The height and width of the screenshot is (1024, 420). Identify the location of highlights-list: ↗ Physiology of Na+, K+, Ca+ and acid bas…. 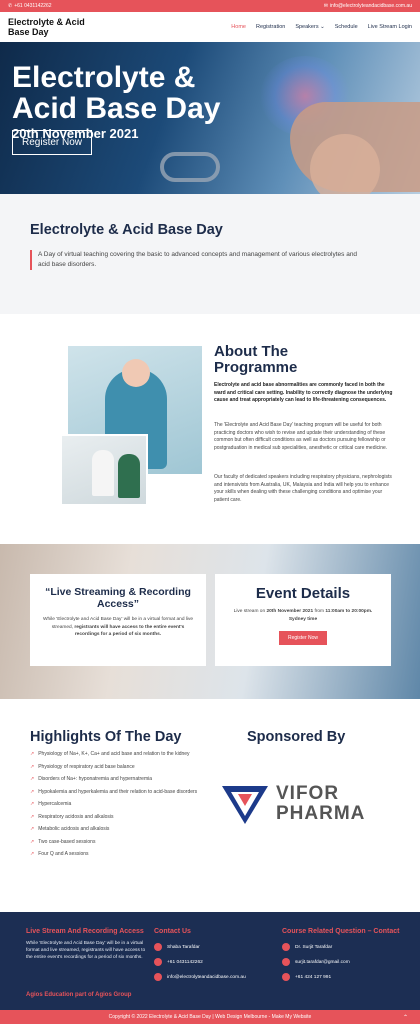
(120, 807).